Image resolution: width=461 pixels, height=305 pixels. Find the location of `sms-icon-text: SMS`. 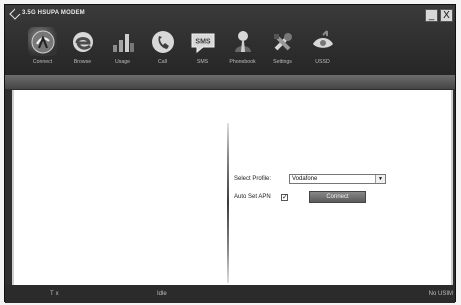

sms-icon-text: SMS is located at coordinates (203, 41).